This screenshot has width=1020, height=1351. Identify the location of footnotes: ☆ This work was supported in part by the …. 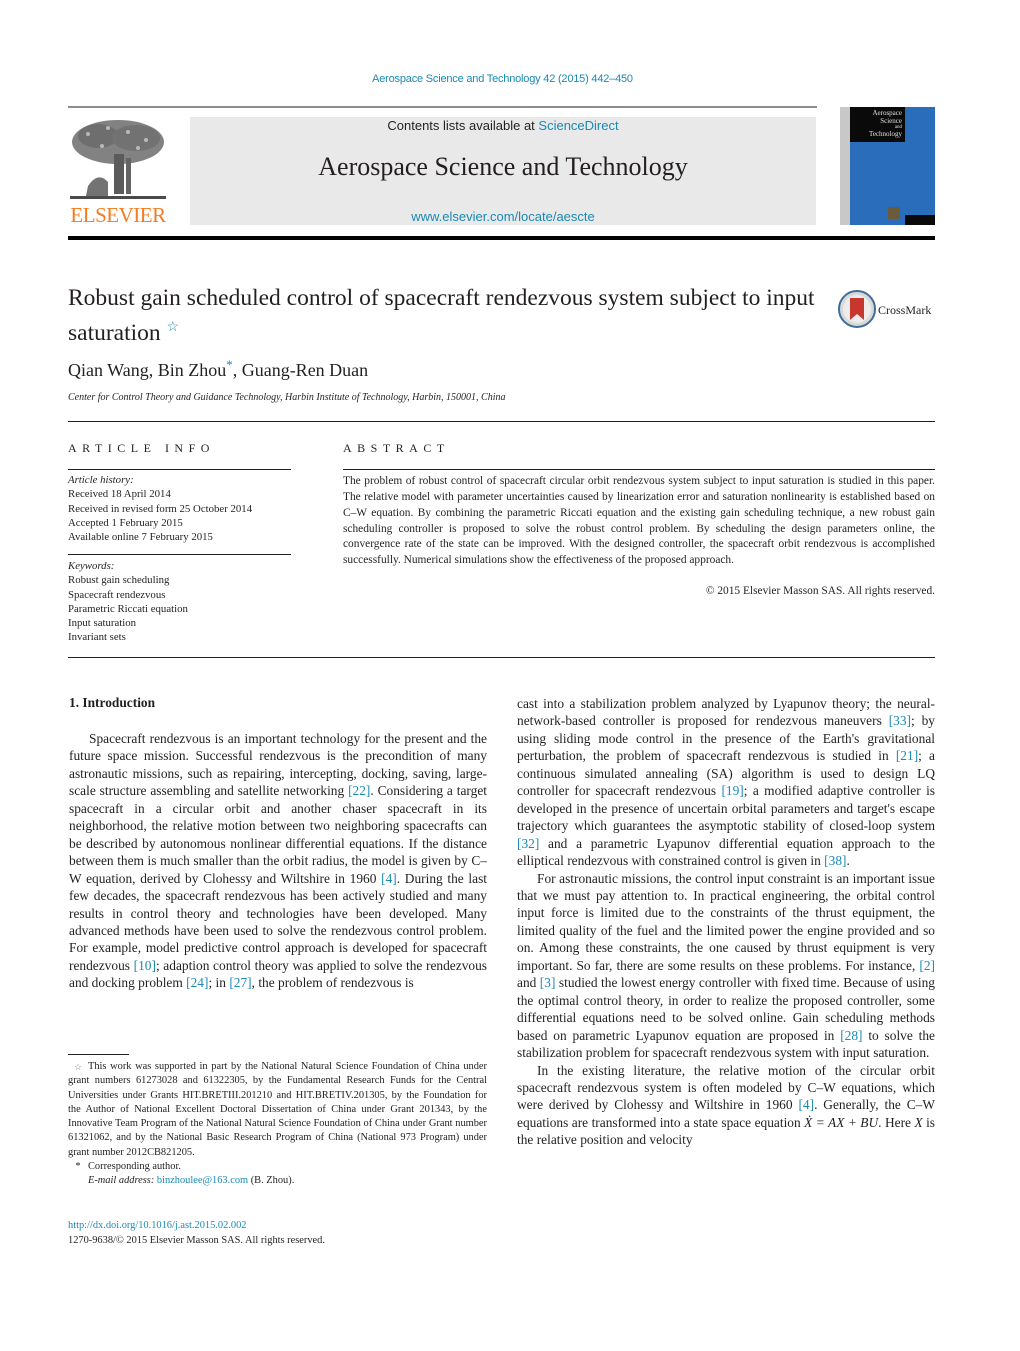
(277, 1124).